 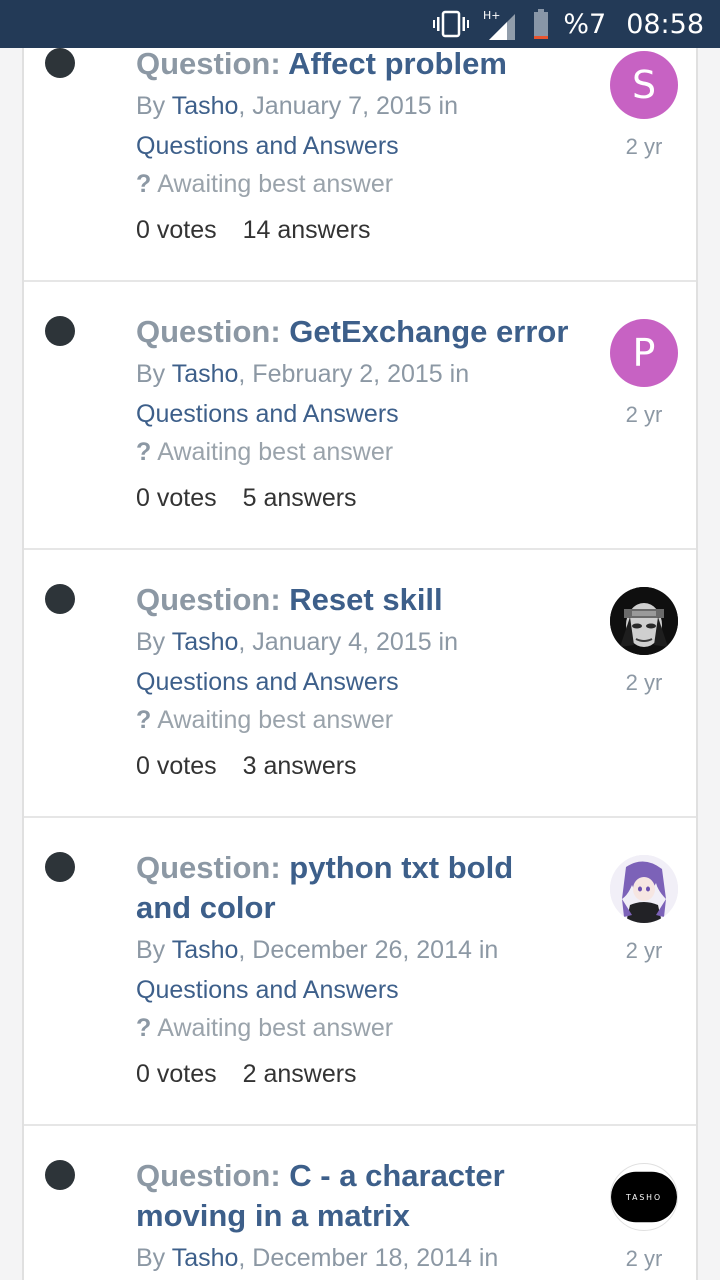 I want to click on avatar: P, so click(x=644, y=353).